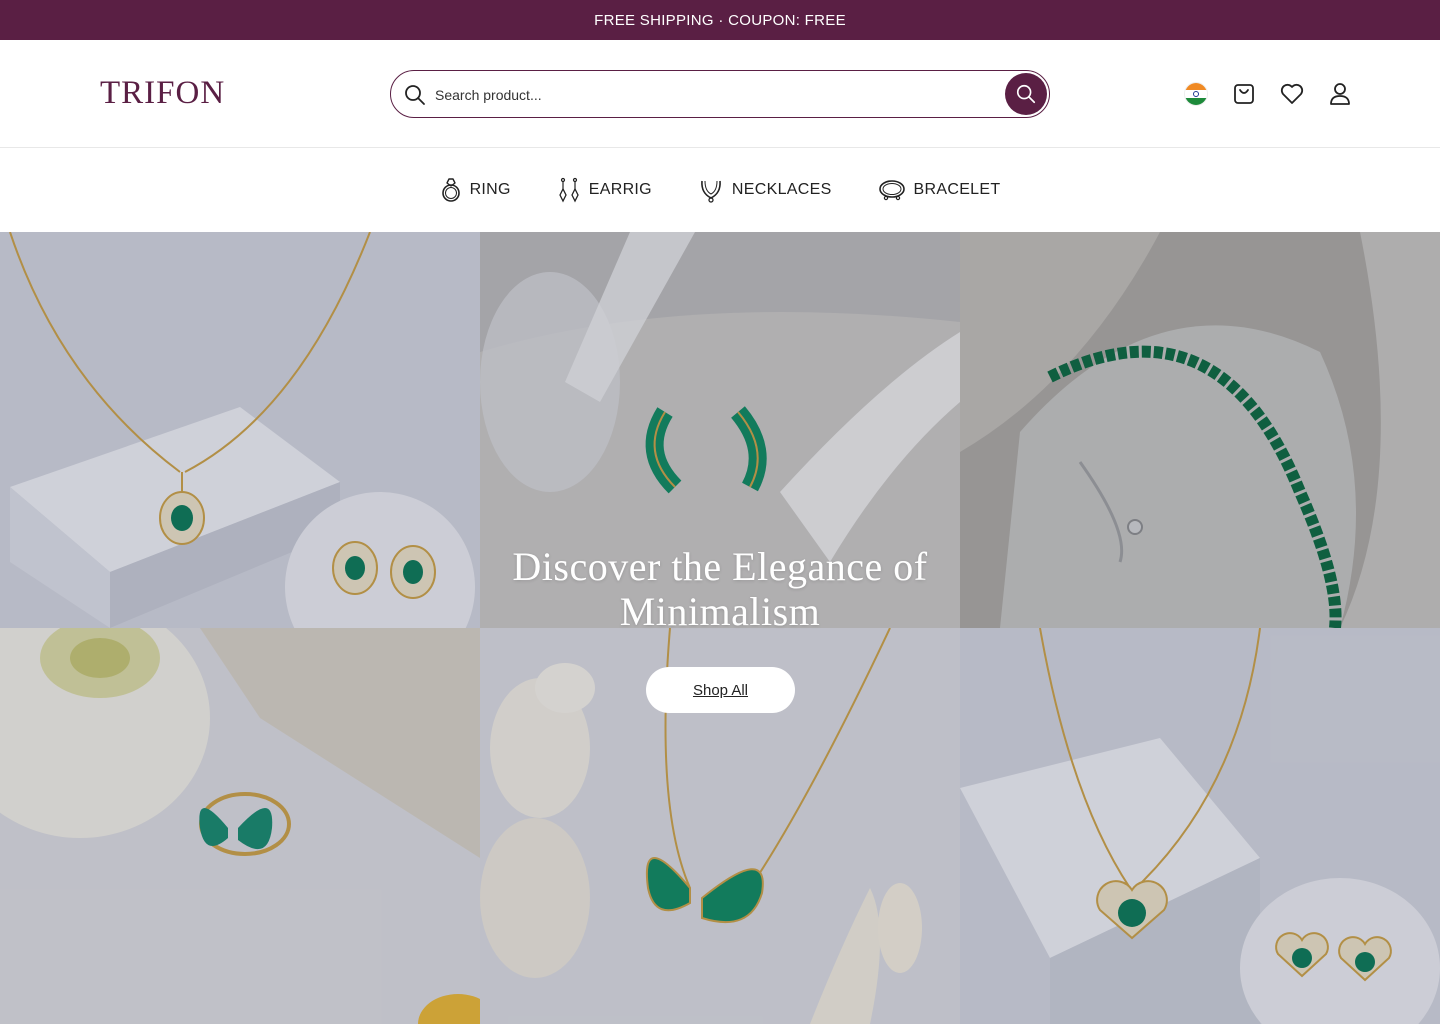 This screenshot has width=1440, height=1024. What do you see at coordinates (1244, 94) in the screenshot?
I see `cart-icon` at bounding box center [1244, 94].